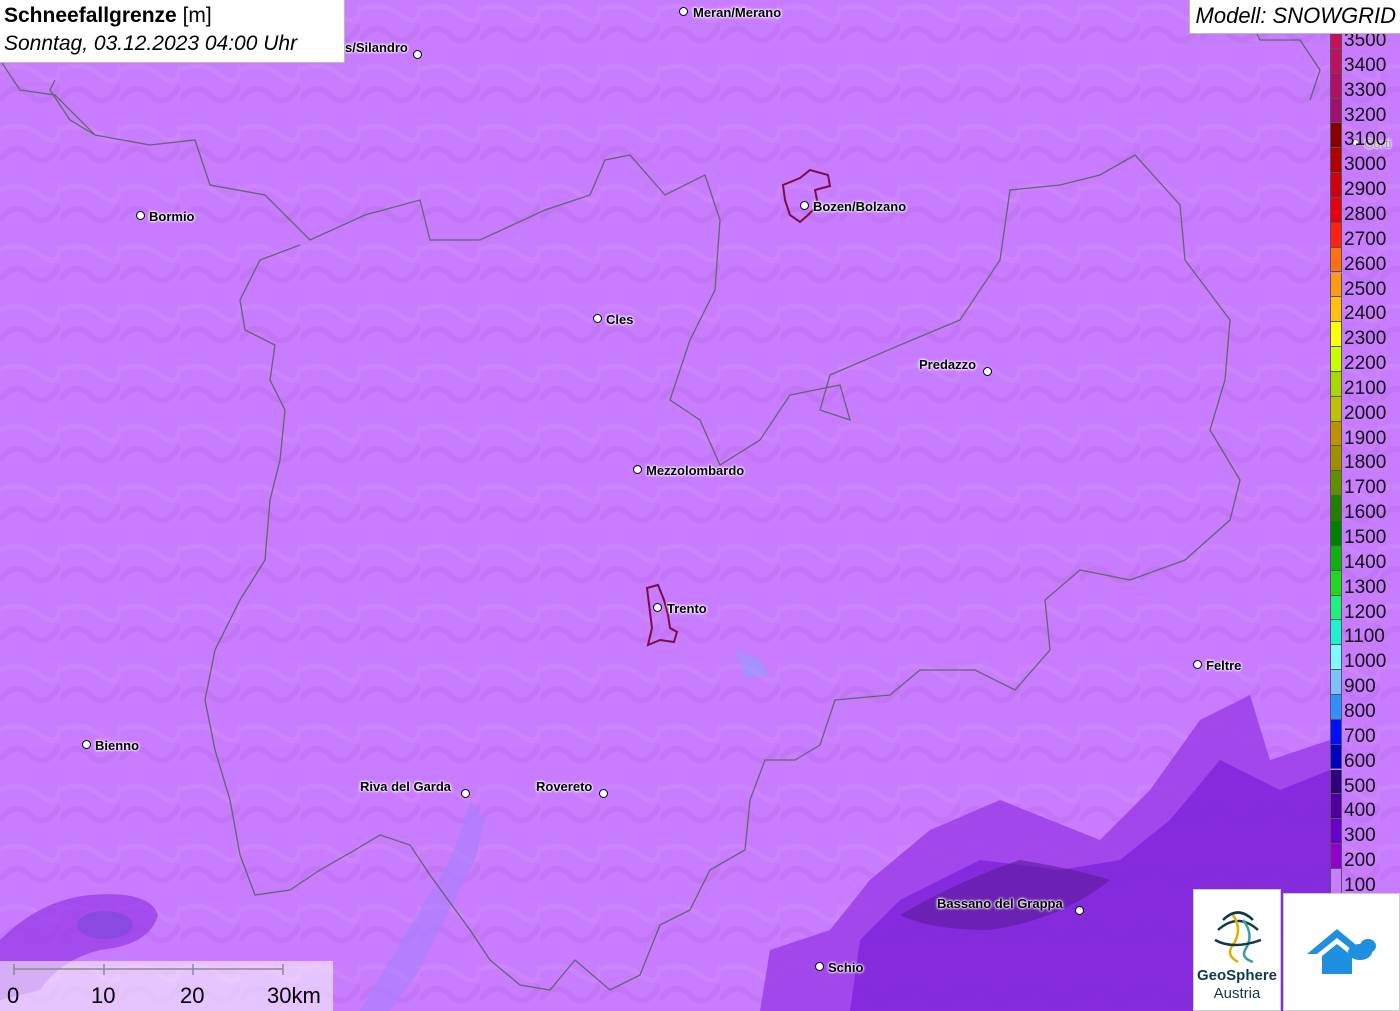 This screenshot has width=1400, height=1011. What do you see at coordinates (1237, 993) in the screenshot?
I see `geosphere-country: Austria` at bounding box center [1237, 993].